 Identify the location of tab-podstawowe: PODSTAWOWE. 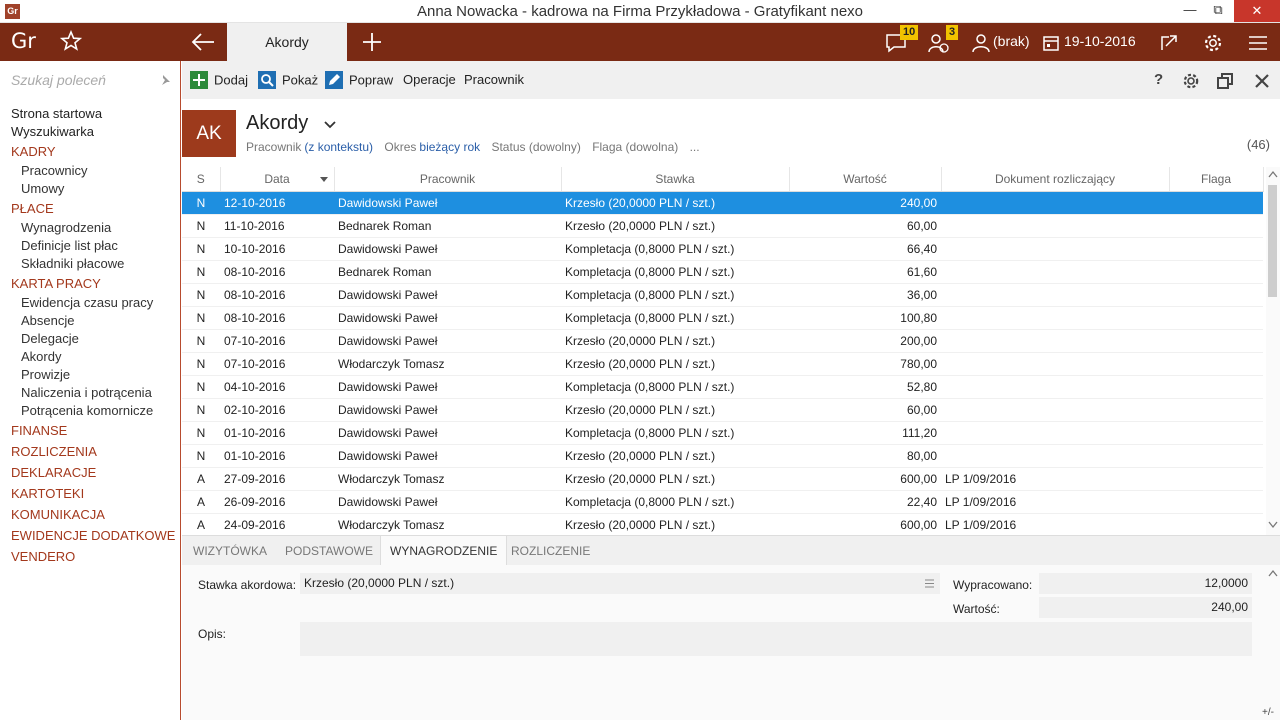
(329, 551).